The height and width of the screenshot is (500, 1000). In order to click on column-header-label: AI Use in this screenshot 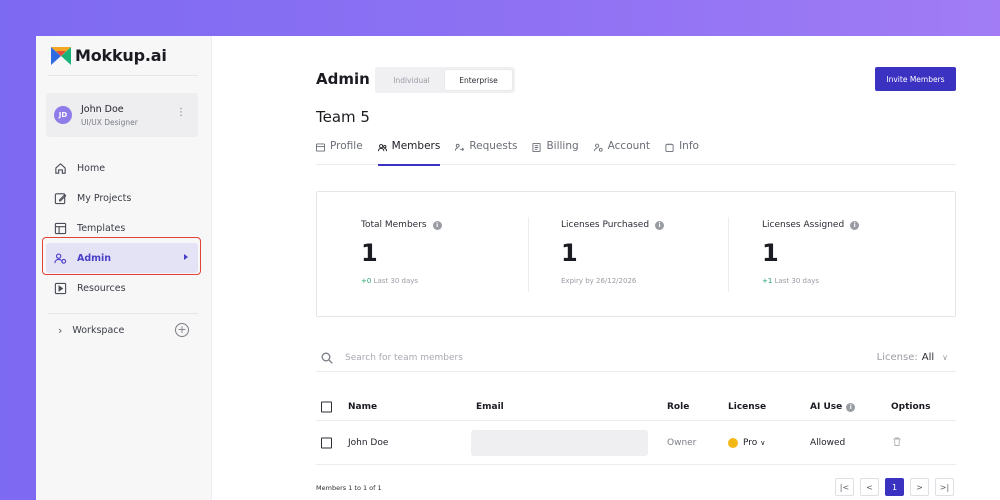, I will do `click(826, 407)`.